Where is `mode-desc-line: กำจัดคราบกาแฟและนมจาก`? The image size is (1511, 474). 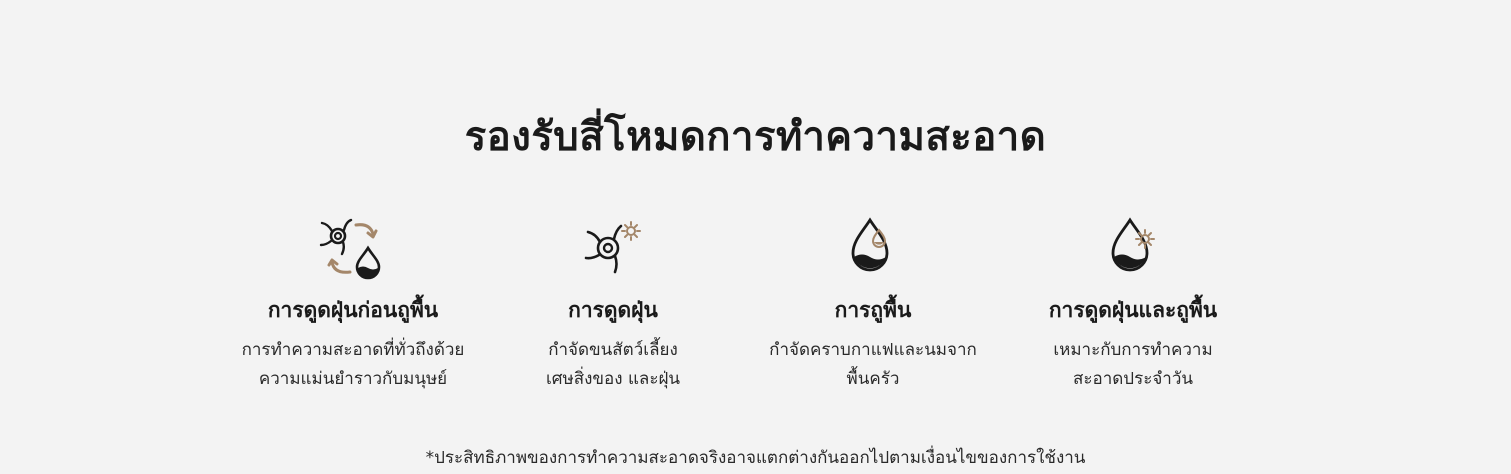 mode-desc-line: กำจัดคราบกาแฟและนมจาก is located at coordinates (873, 350).